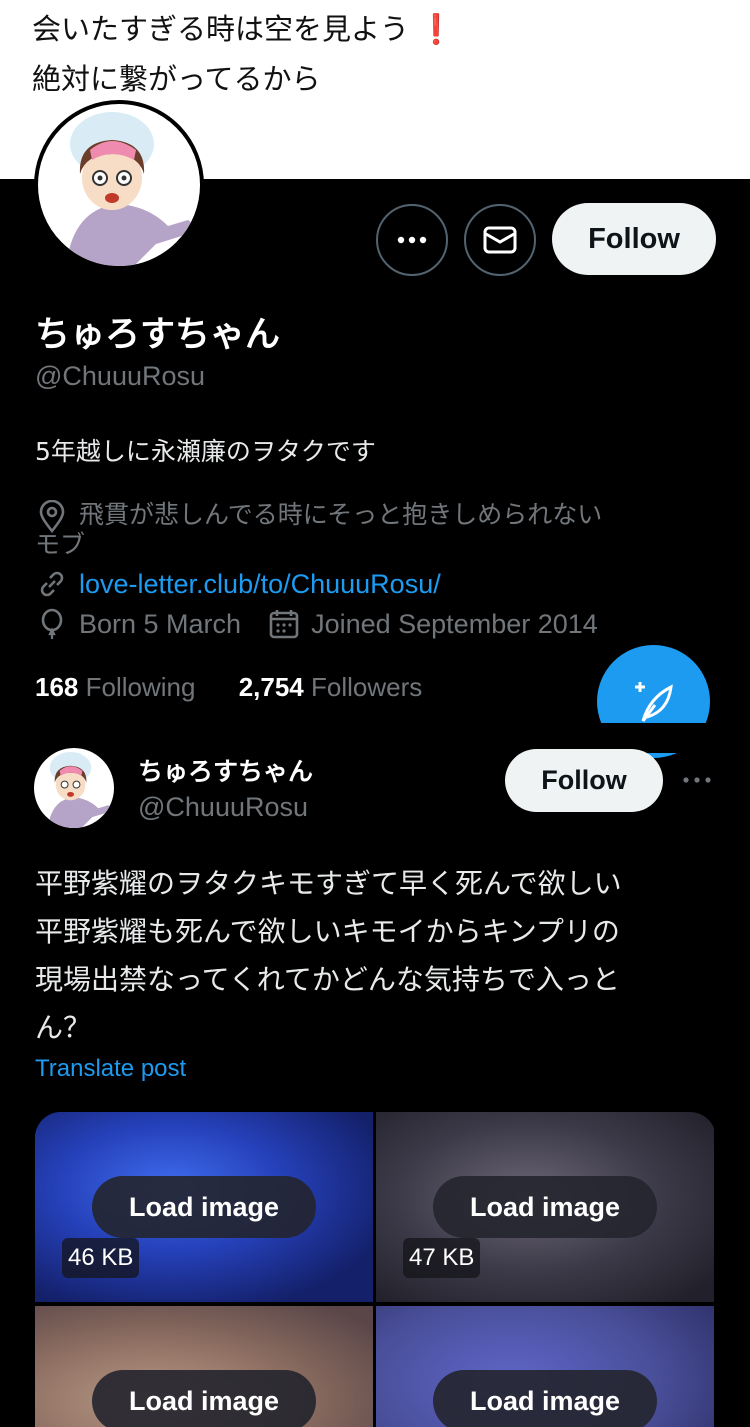 The height and width of the screenshot is (1427, 750). What do you see at coordinates (328, 883) in the screenshot?
I see `tweet-text-line: 平野紫耀のヲタクキモすぎて早く死んで欲しい` at bounding box center [328, 883].